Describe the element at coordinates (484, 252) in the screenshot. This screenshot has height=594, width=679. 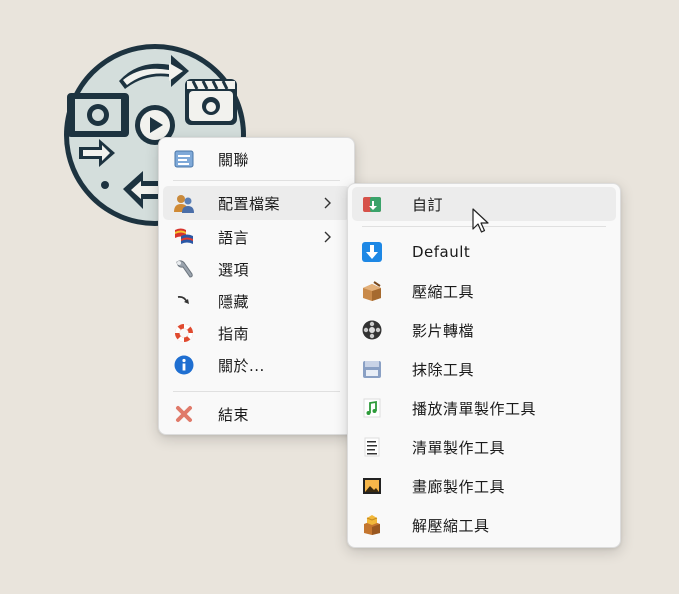
I see `menu-item-default: Default` at that location.